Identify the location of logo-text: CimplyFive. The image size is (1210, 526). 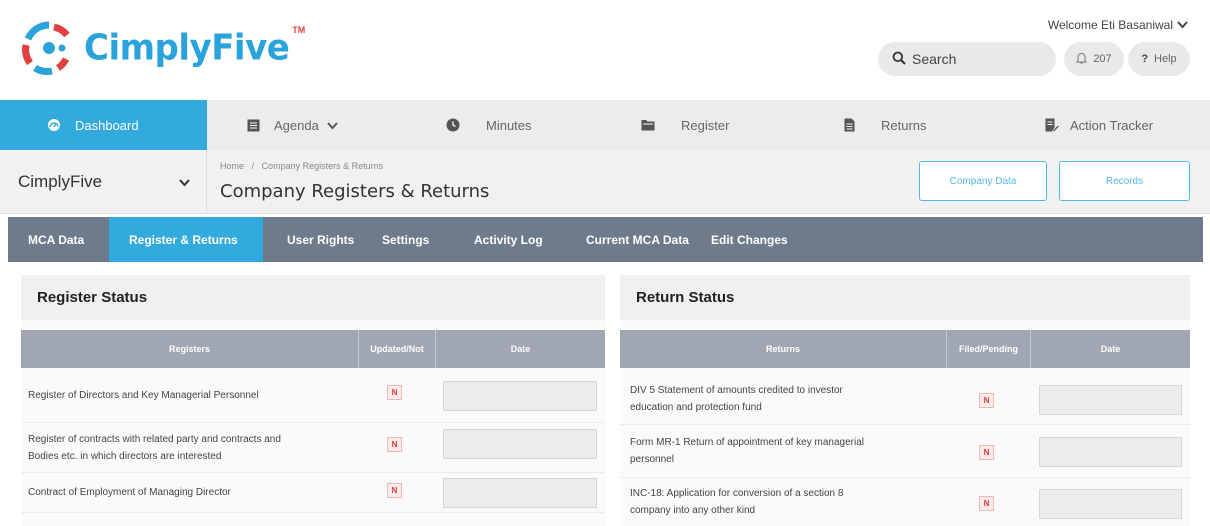
(187, 48).